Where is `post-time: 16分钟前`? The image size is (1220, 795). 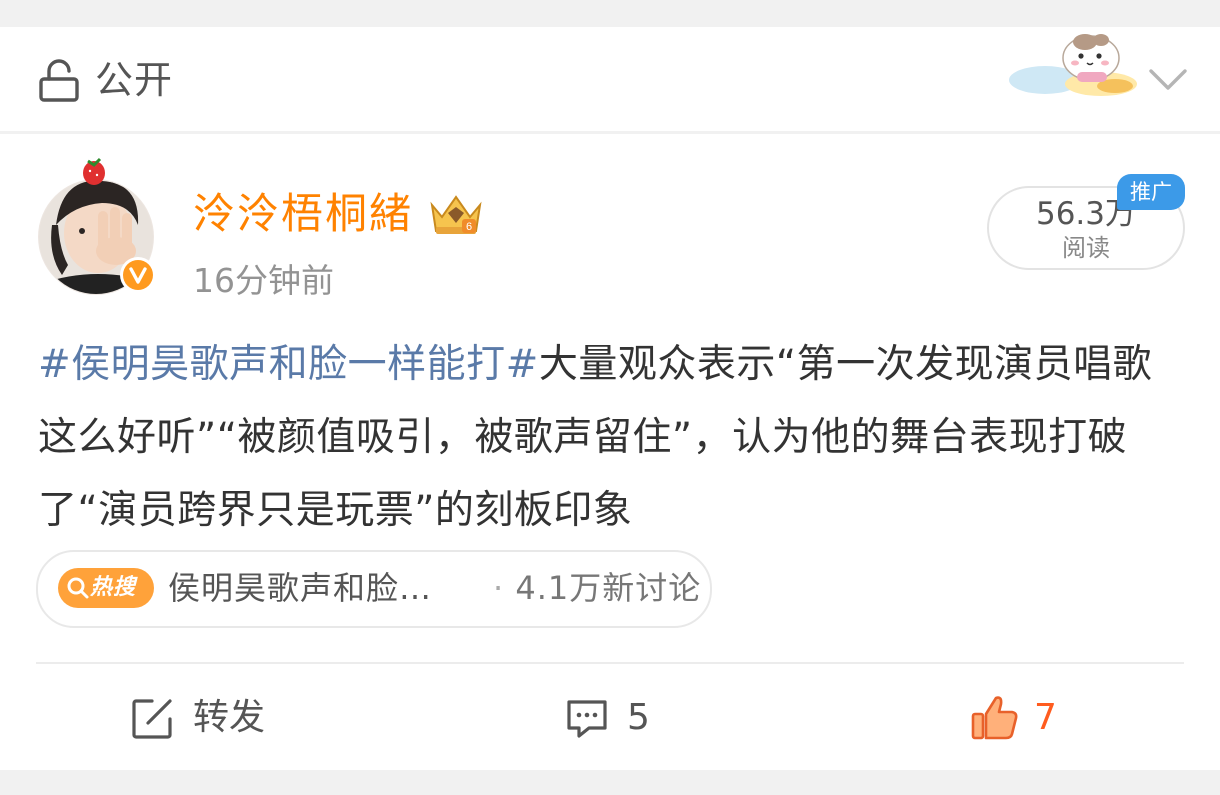 post-time: 16分钟前 is located at coordinates (263, 280).